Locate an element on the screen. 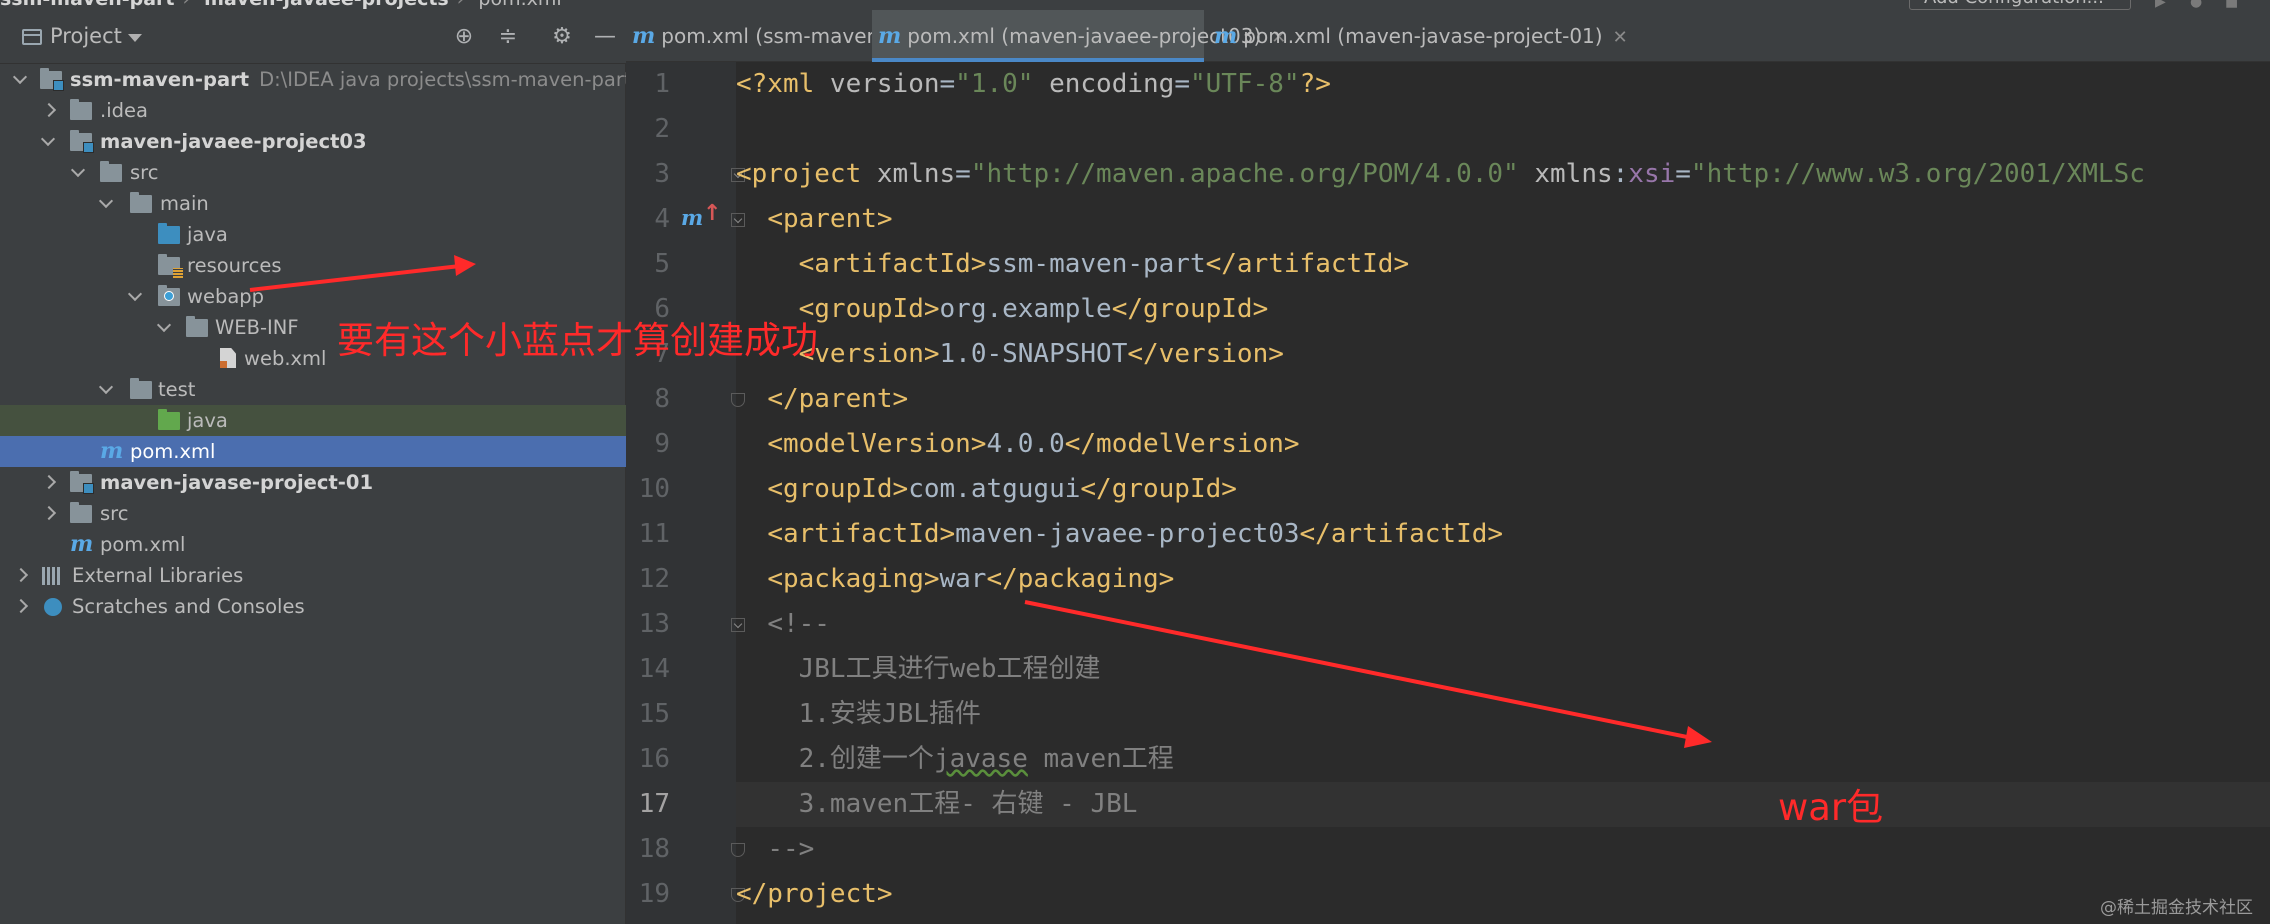 The width and height of the screenshot is (2270, 924). tab-pom-ssm-maven-part: mpom.xml (ssm-maven-part)✕ is located at coordinates (796, 36).